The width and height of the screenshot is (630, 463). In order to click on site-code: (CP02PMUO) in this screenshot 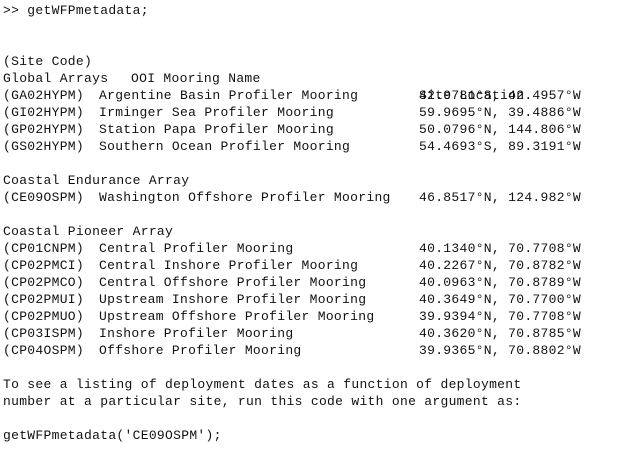, I will do `click(44, 316)`.